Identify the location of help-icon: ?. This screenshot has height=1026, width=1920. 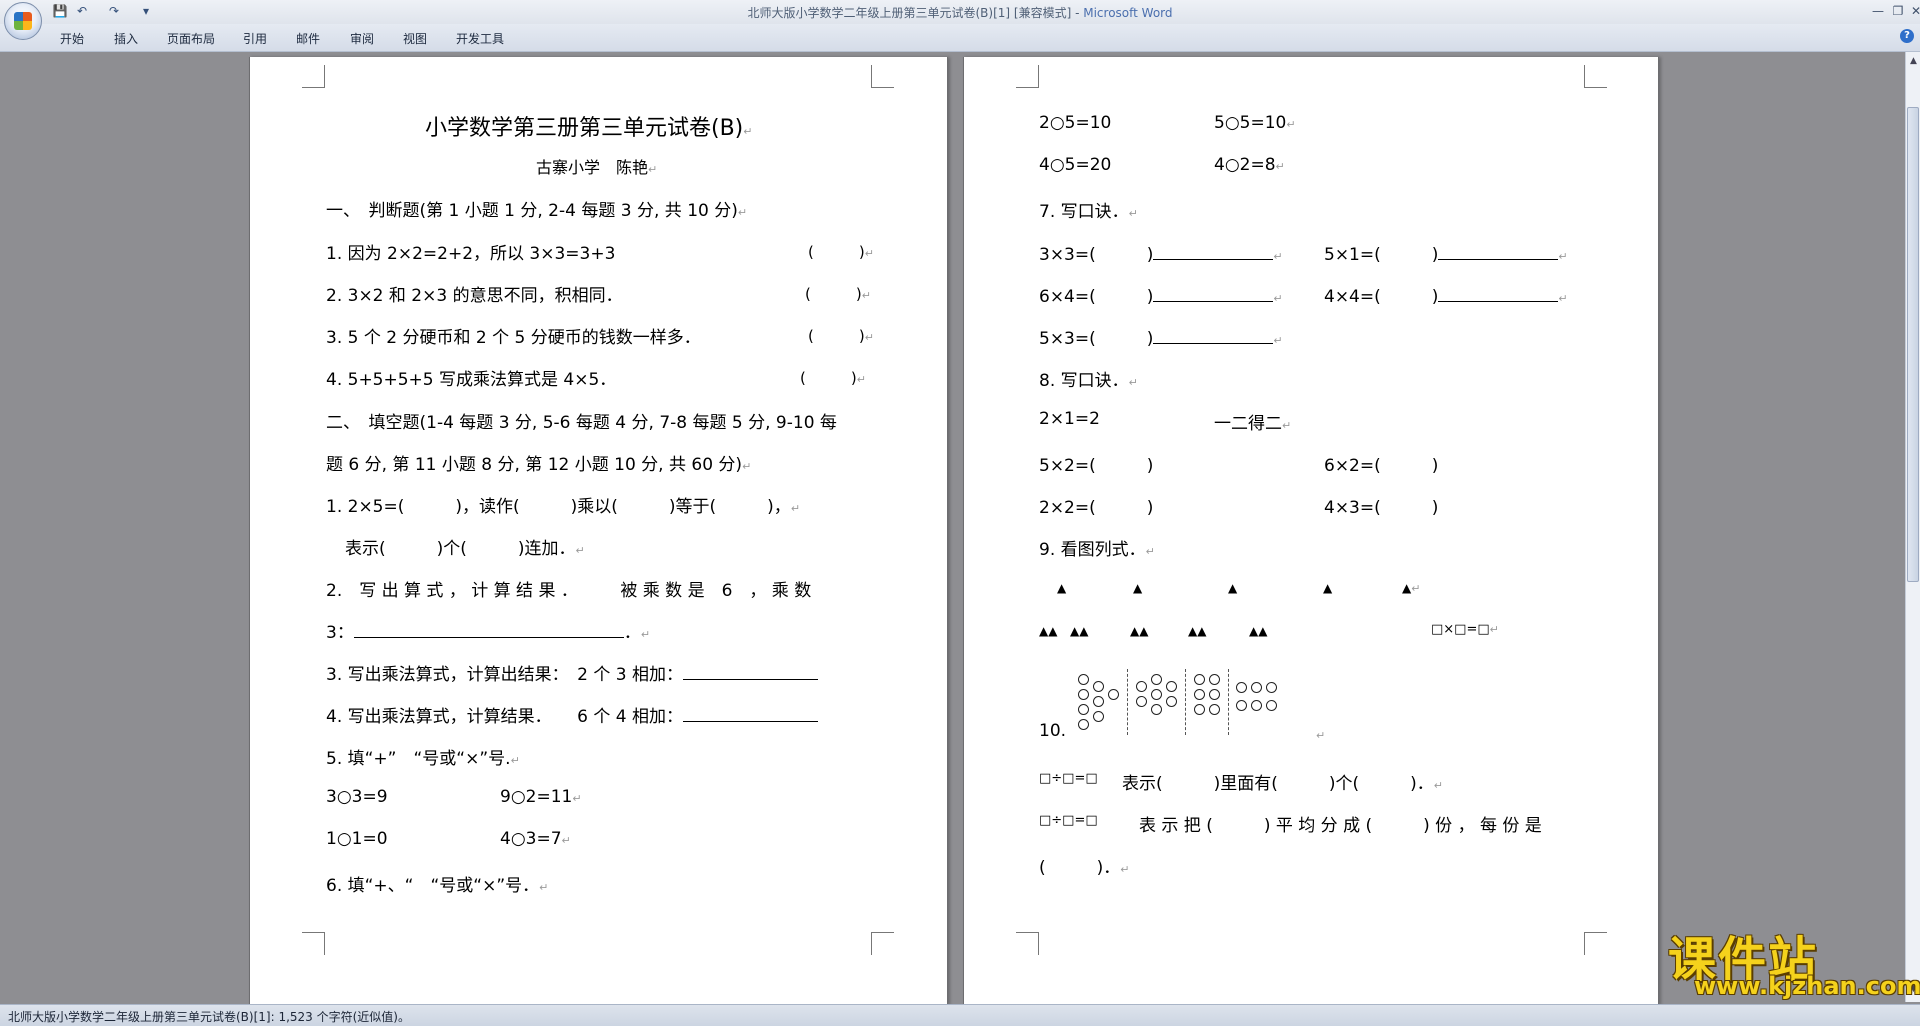
(1907, 36).